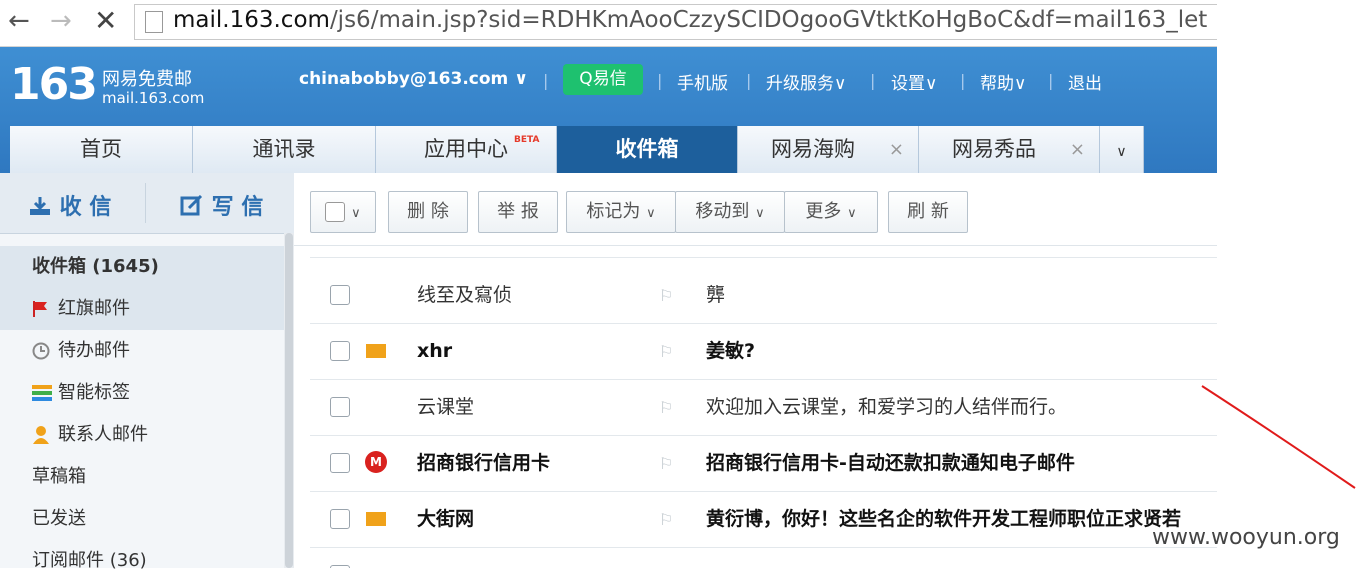 The width and height of the screenshot is (1357, 582). Describe the element at coordinates (142, 435) in the screenshot. I see `folder-contacts-mail: 联系人邮件` at that location.